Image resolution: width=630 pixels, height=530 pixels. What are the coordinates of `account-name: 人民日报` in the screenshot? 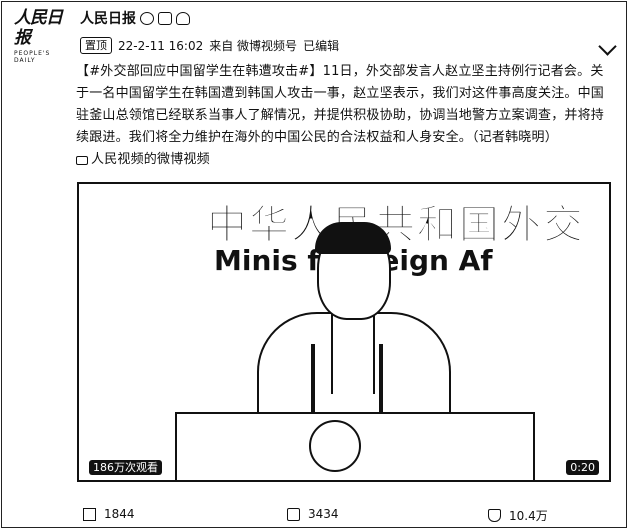 It's located at (108, 18).